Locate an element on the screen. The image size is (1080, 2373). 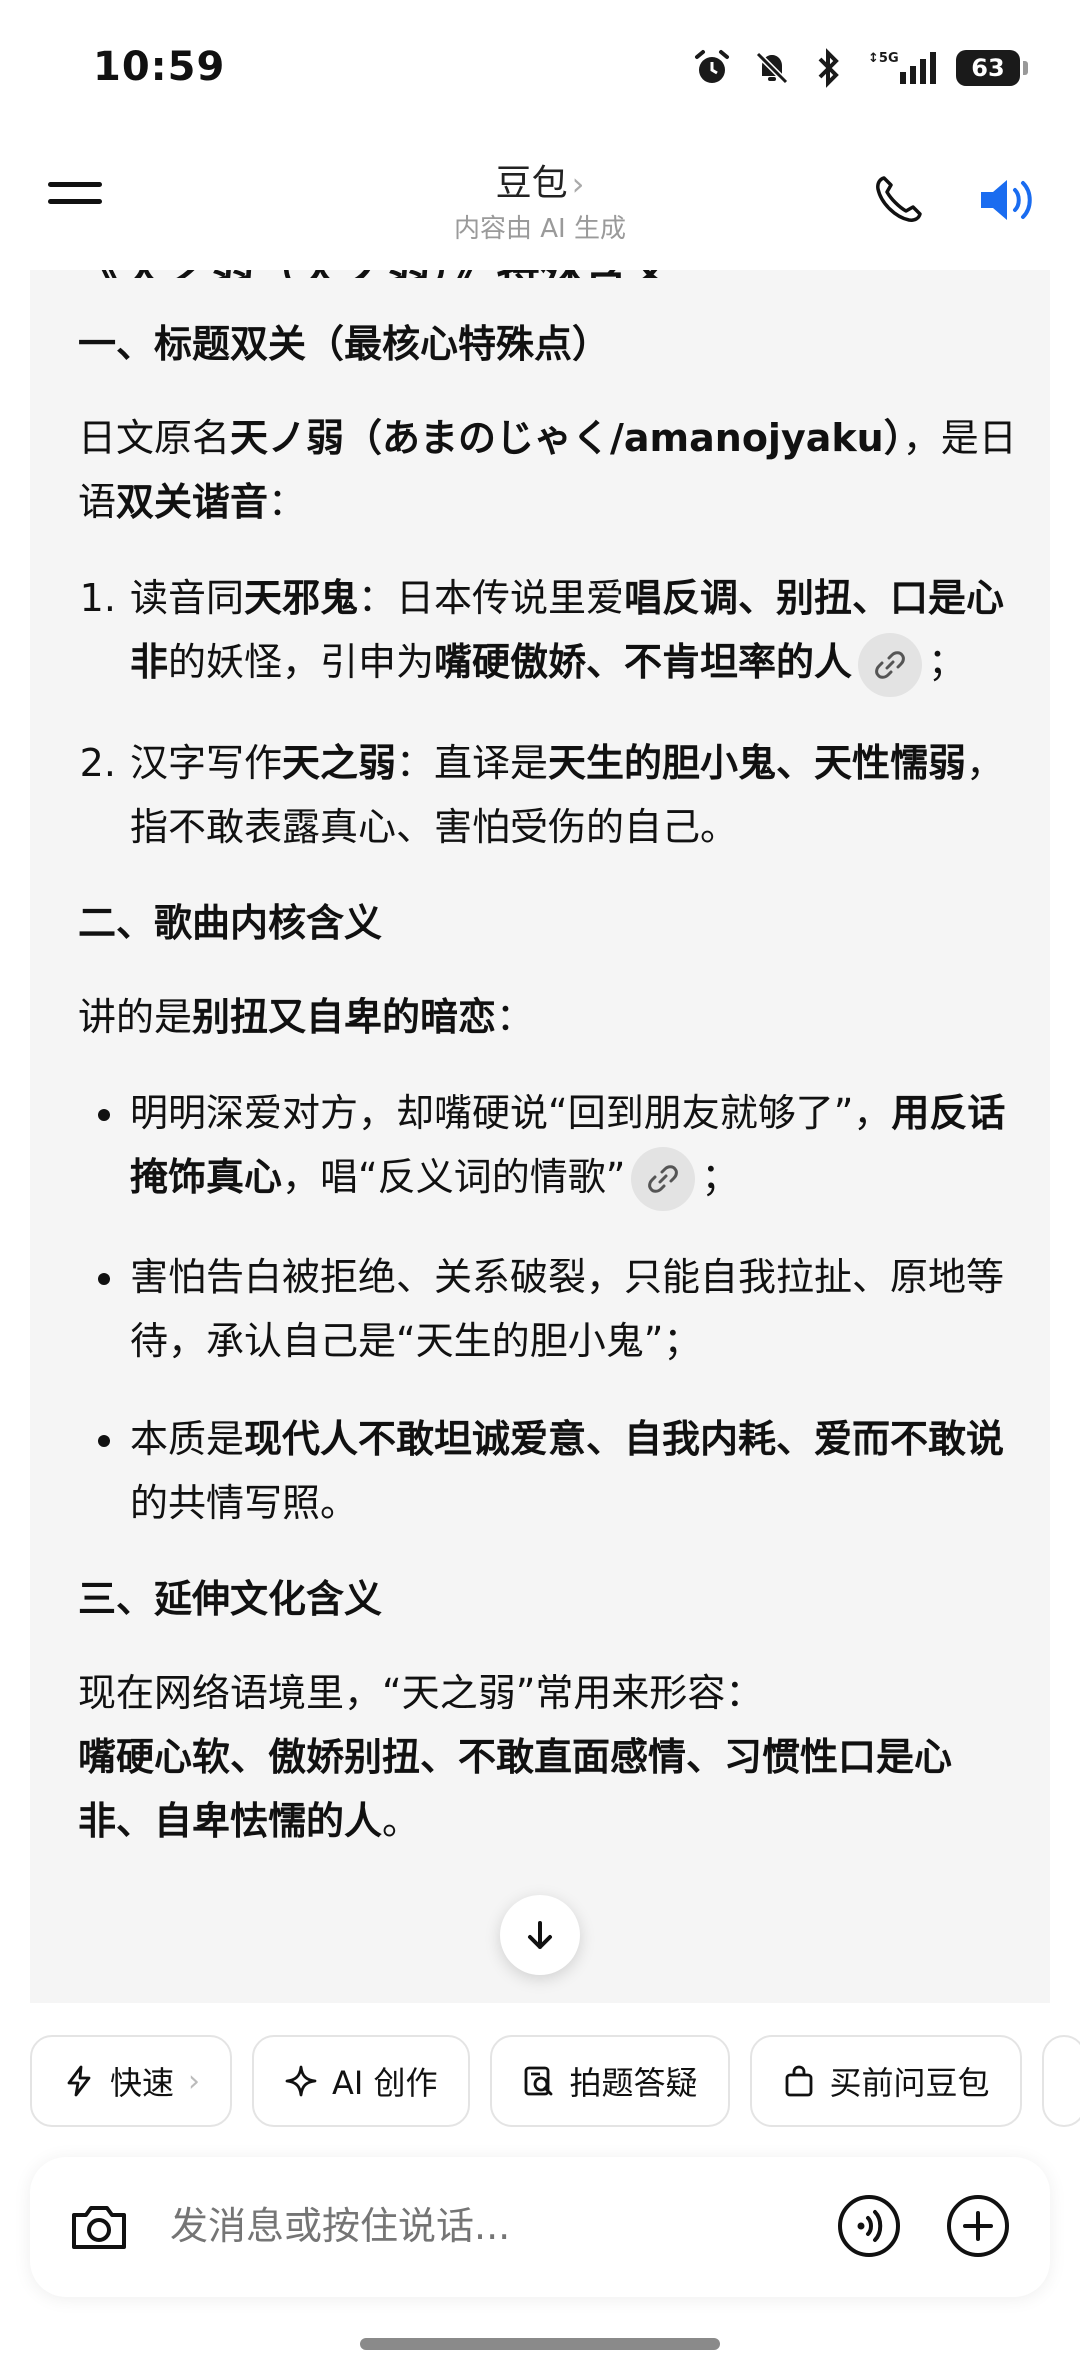
speaker-icon is located at coordinates (1006, 200).